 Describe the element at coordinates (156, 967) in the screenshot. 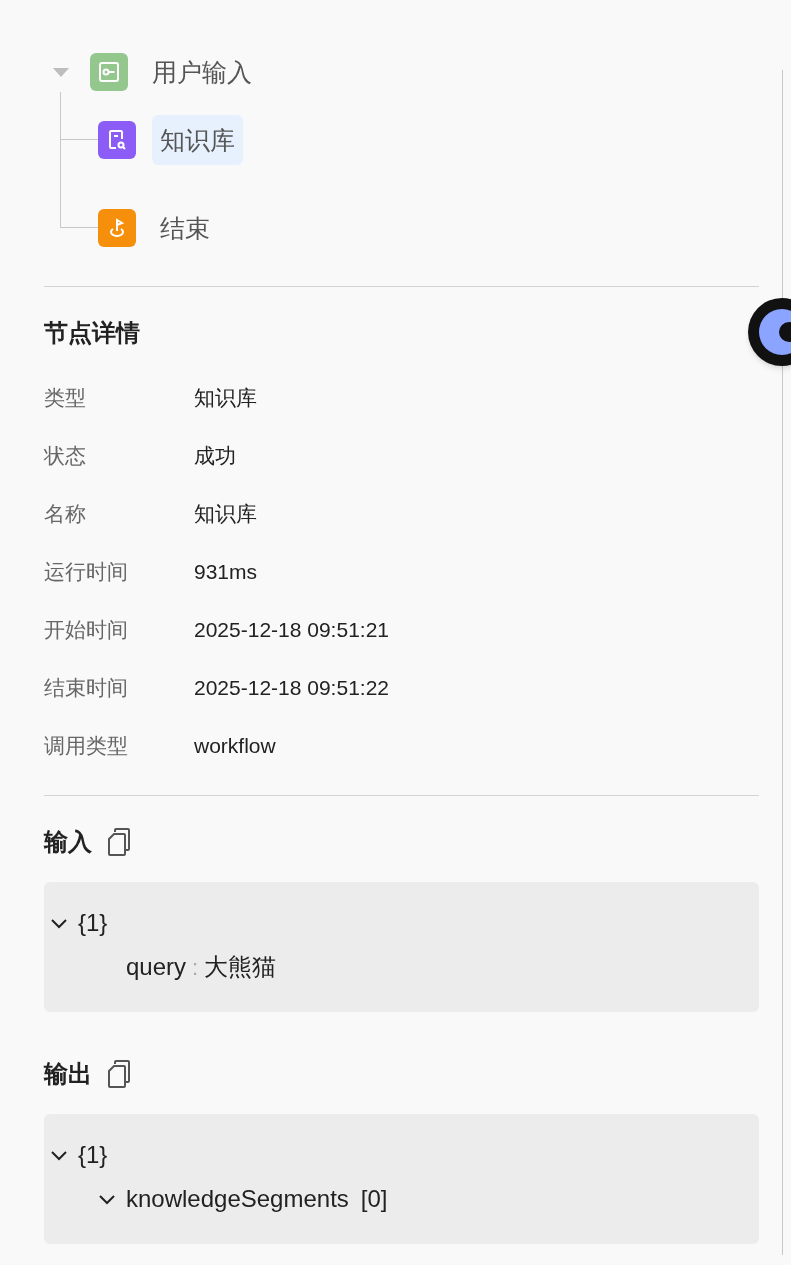

I see `json-key: query` at that location.